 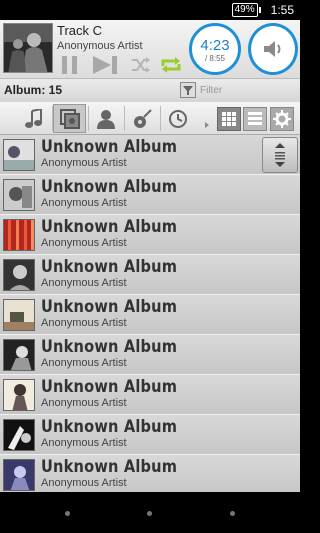 I want to click on album-icon, so click(x=69, y=118).